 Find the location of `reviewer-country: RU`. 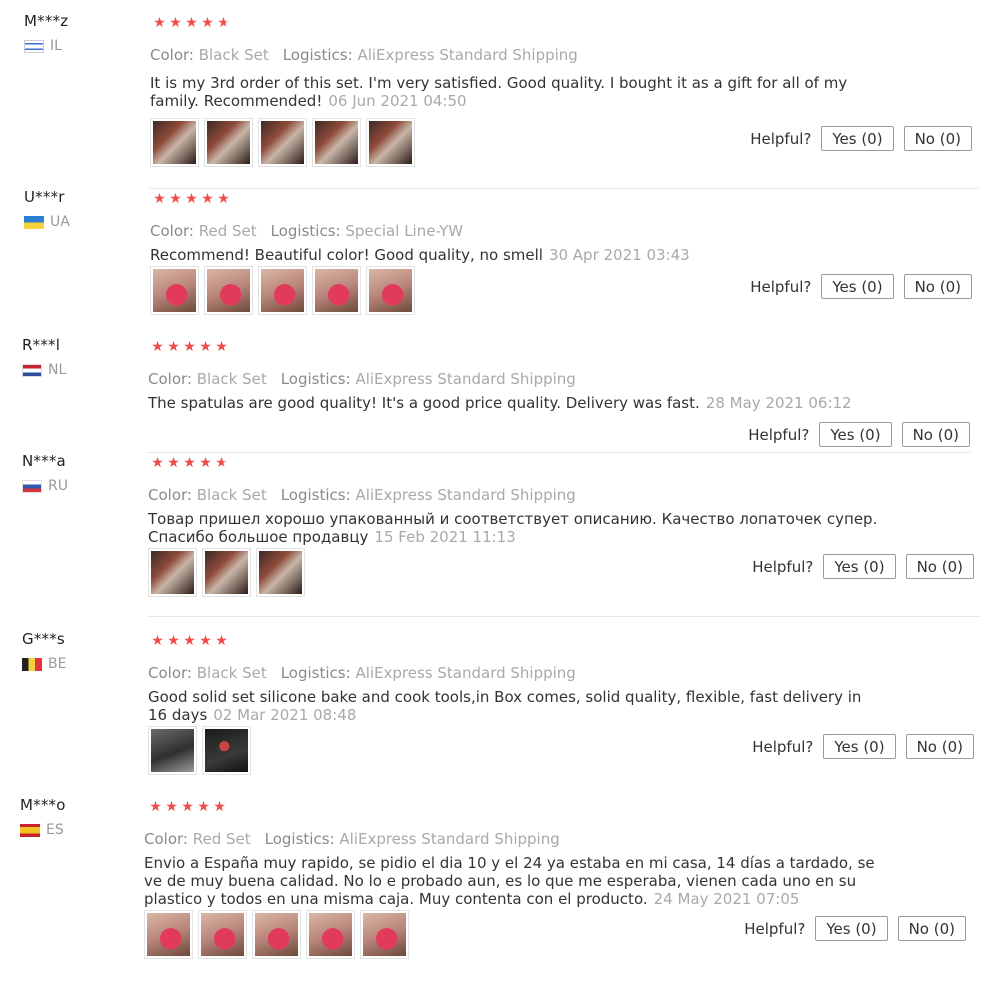

reviewer-country: RU is located at coordinates (45, 486).